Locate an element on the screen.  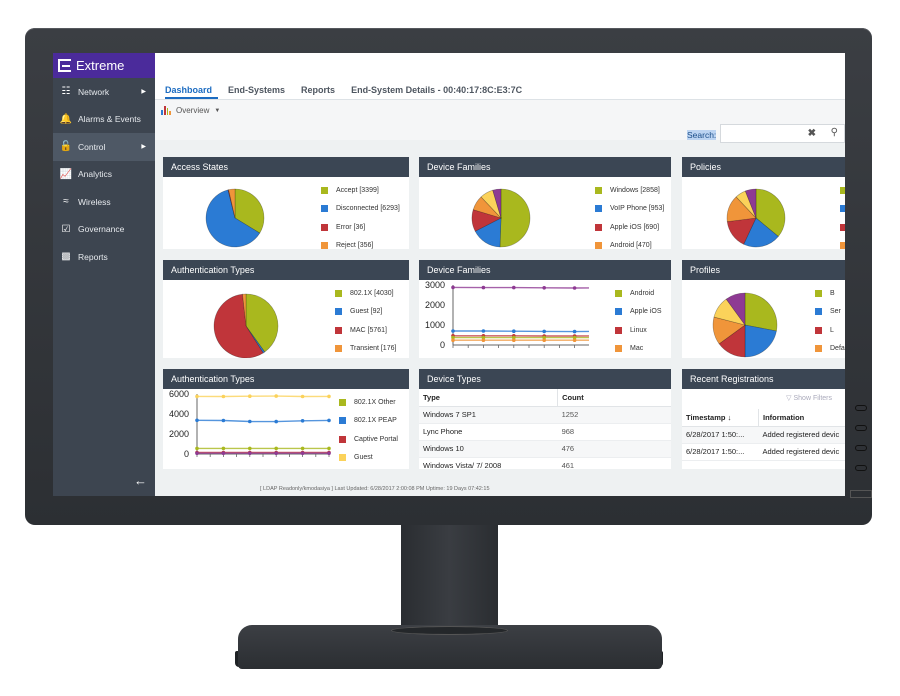
tab-dashboard: Dashboard is located at coordinates (192, 92).